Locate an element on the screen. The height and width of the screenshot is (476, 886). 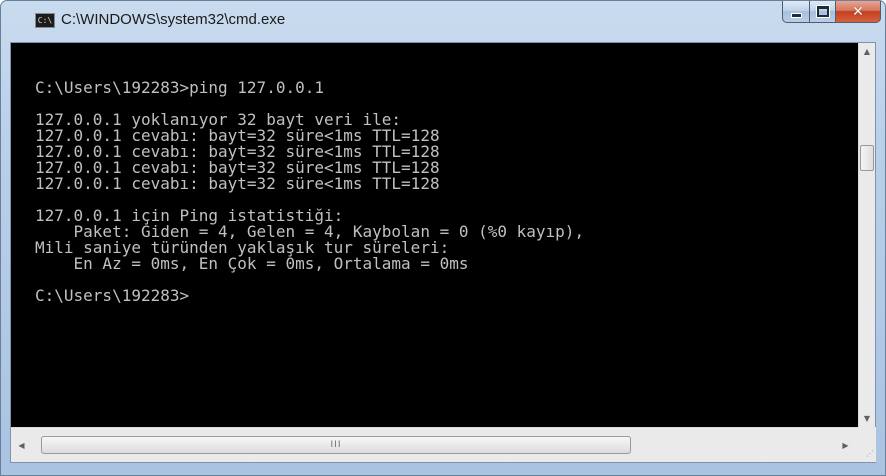
cmd-app-icon: C:\ is located at coordinates (45, 20).